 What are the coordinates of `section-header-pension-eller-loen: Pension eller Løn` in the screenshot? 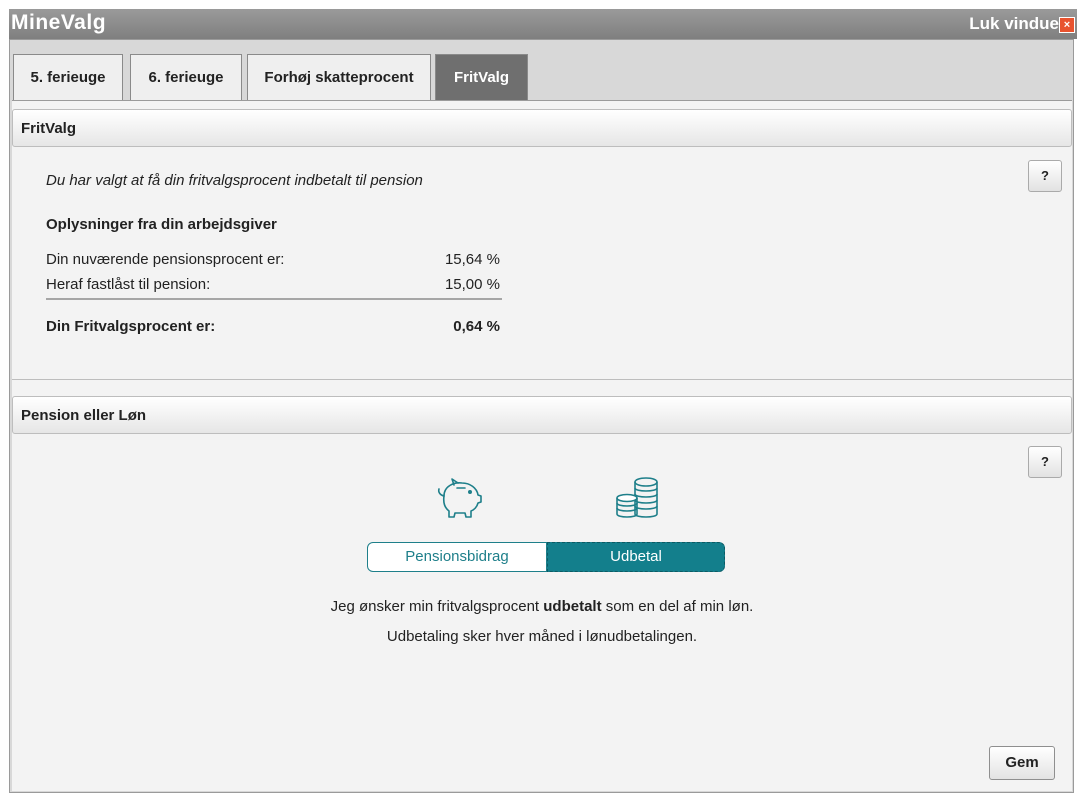 It's located at (542, 415).